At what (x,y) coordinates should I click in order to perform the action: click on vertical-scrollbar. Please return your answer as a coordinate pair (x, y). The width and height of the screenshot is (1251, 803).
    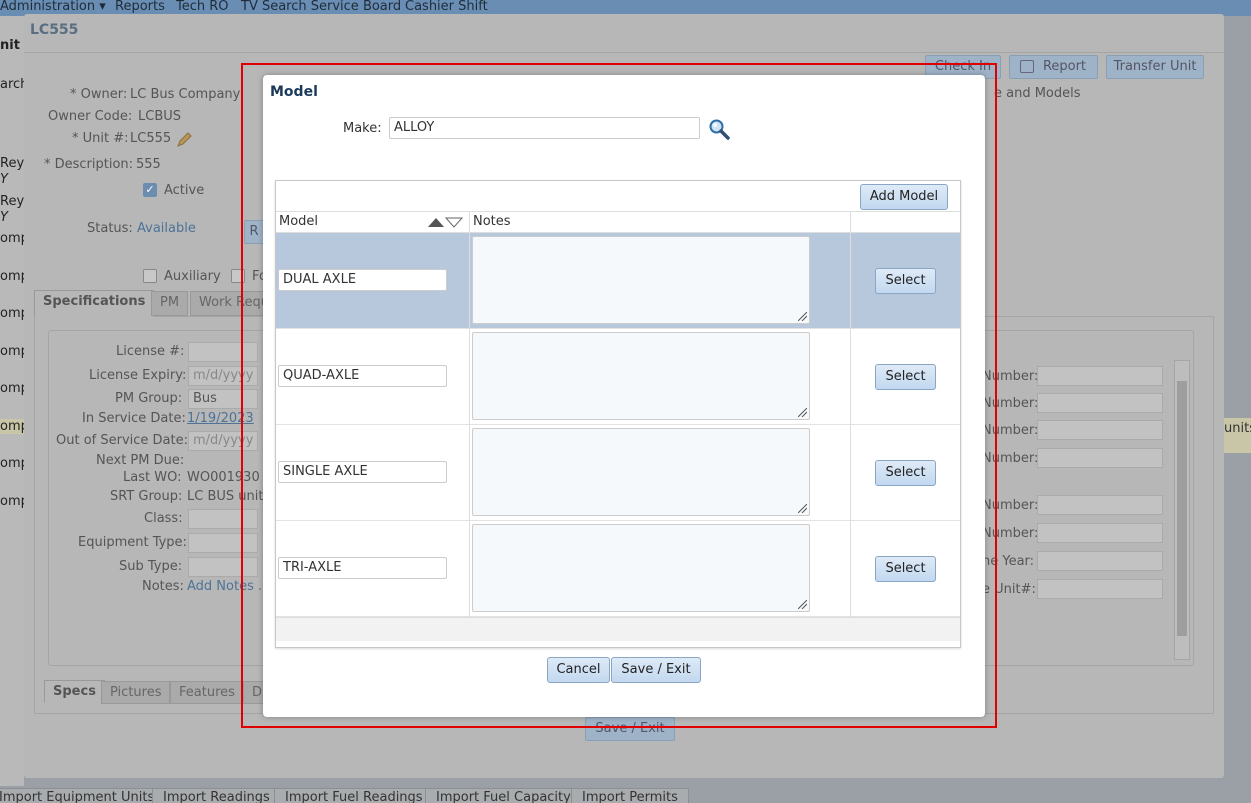
    Looking at the image, I should click on (1182, 510).